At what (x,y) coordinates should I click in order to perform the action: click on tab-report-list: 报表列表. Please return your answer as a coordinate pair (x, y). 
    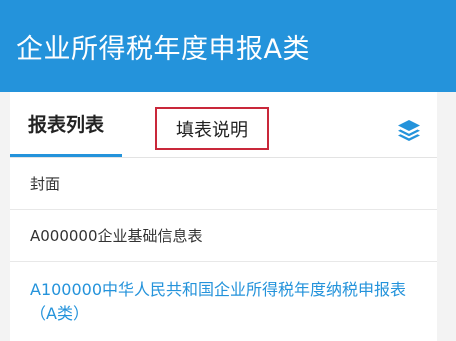
    Looking at the image, I should click on (66, 124).